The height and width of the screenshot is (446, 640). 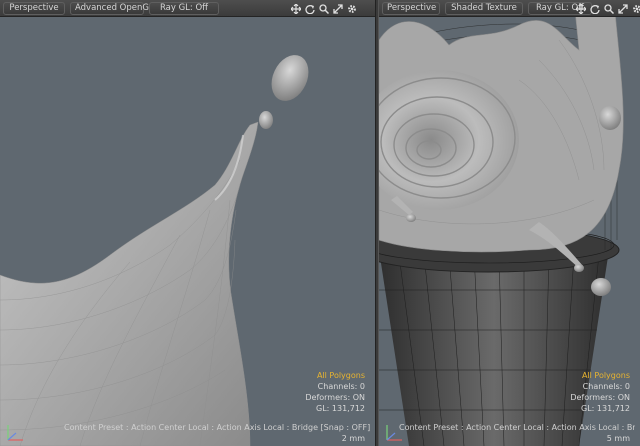 I want to click on ray-gl-button: Ray GL: Off, so click(x=184, y=8).